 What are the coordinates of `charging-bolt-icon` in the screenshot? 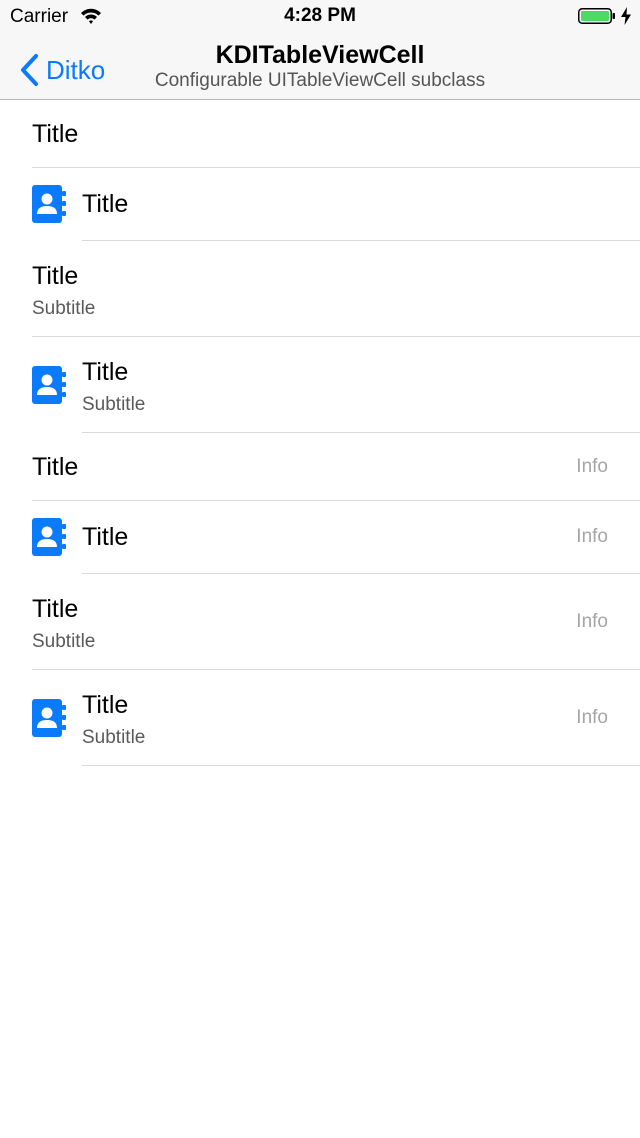 It's located at (626, 16).